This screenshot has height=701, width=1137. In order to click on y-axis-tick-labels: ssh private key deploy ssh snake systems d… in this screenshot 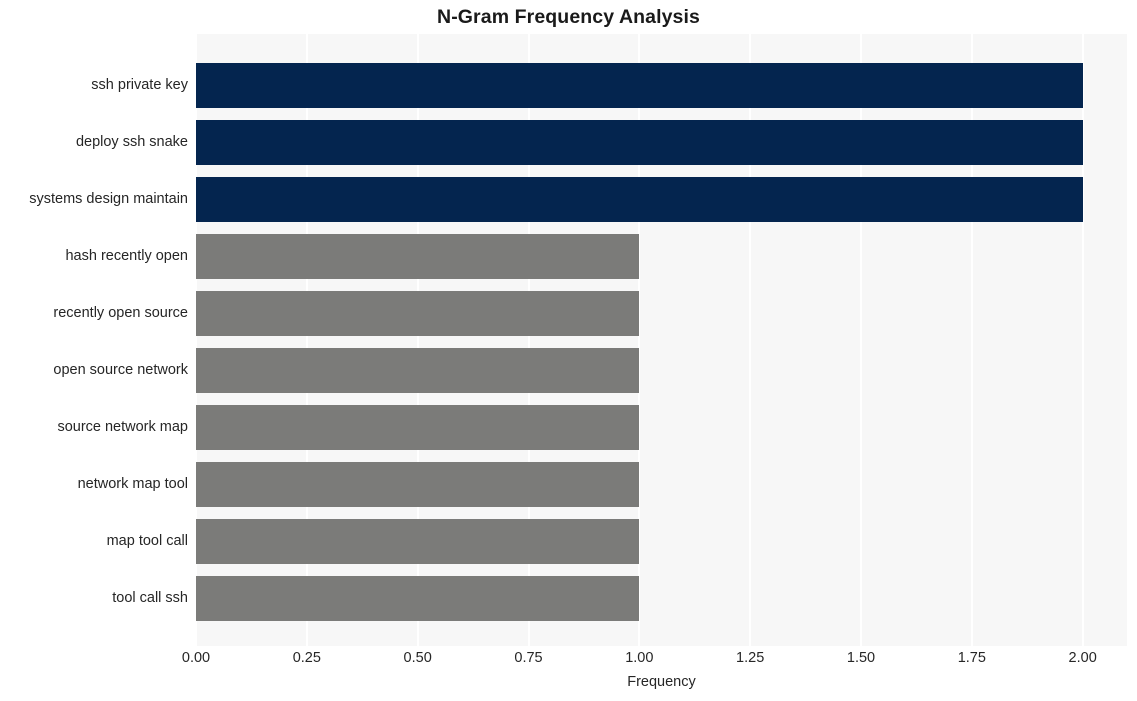, I will do `click(94, 340)`.